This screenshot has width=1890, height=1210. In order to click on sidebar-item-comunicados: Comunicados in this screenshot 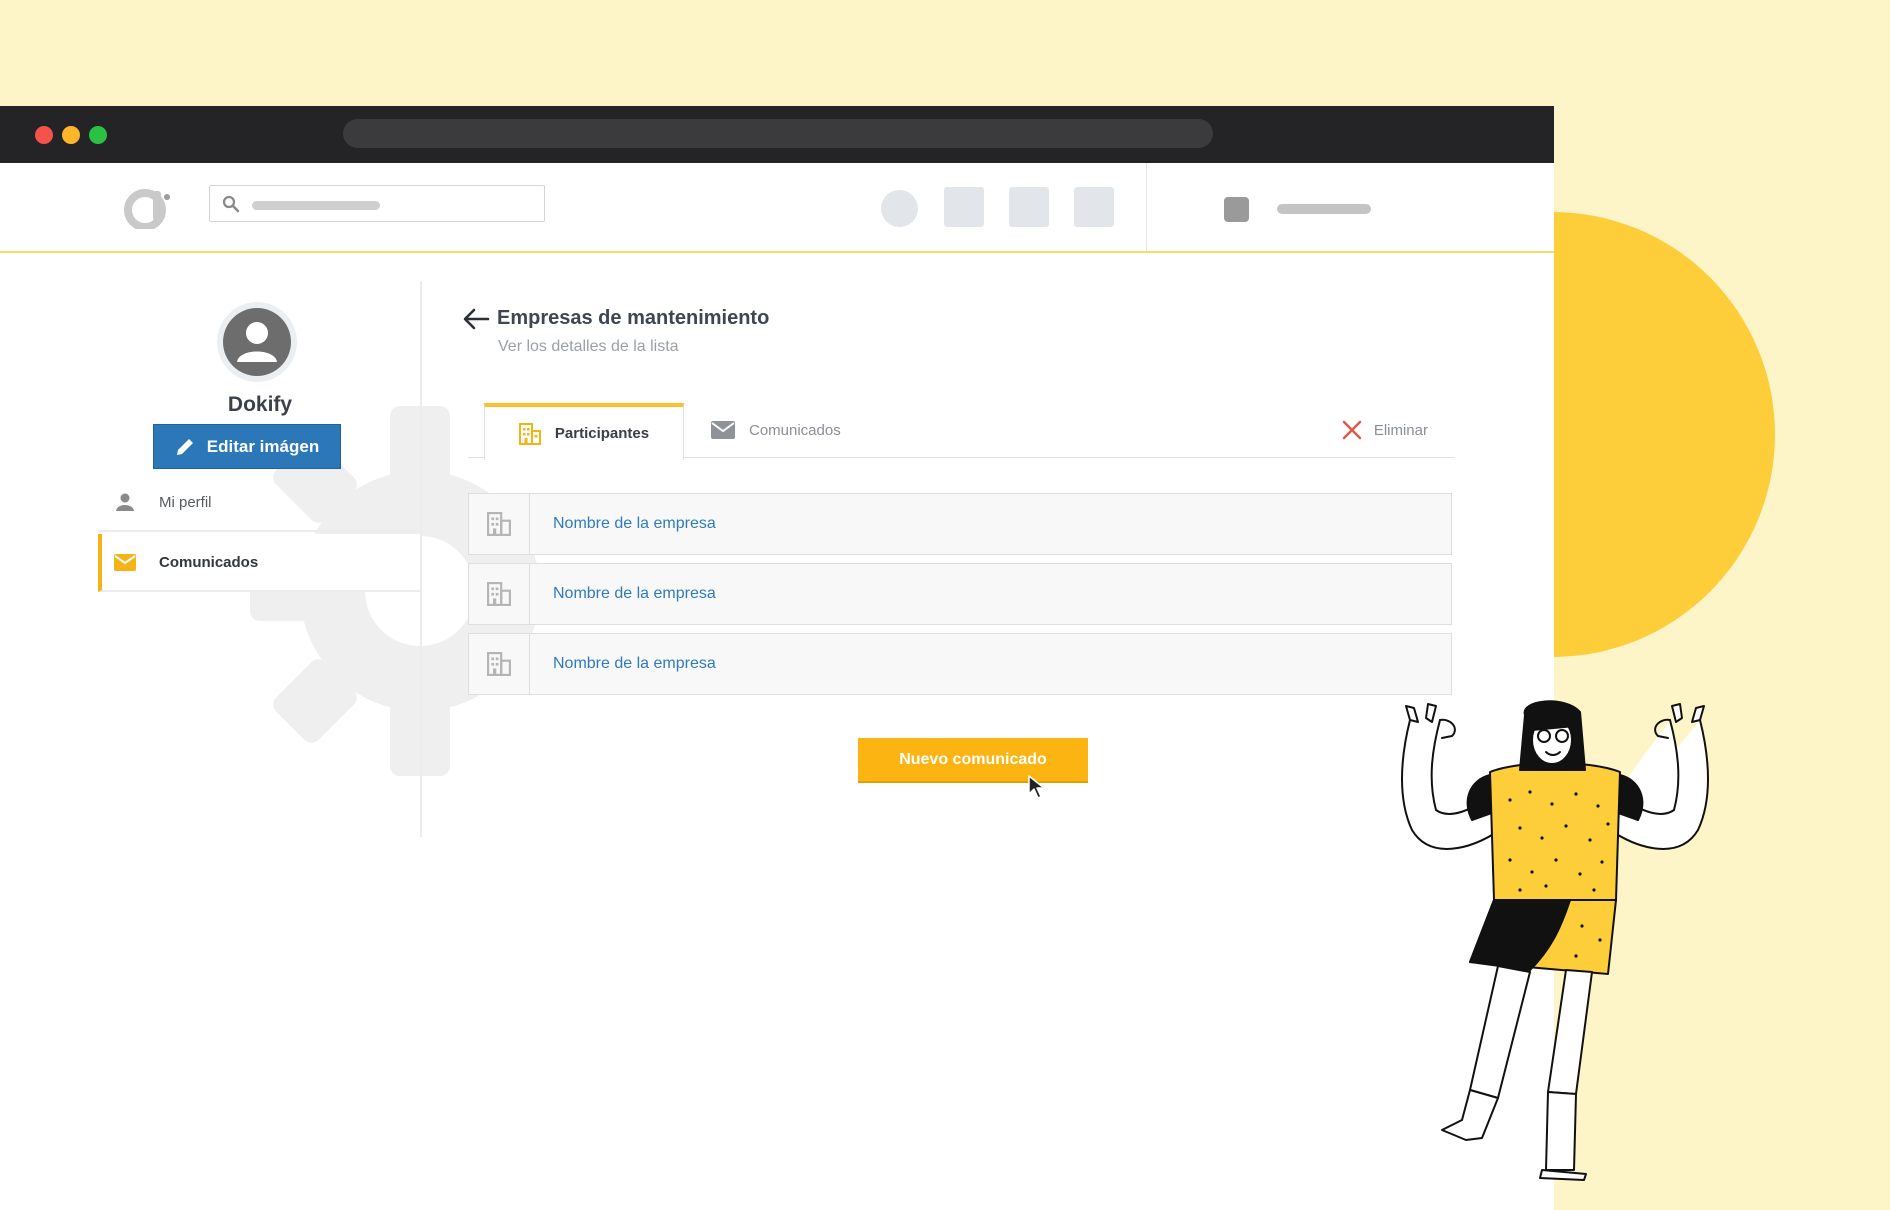, I will do `click(259, 563)`.